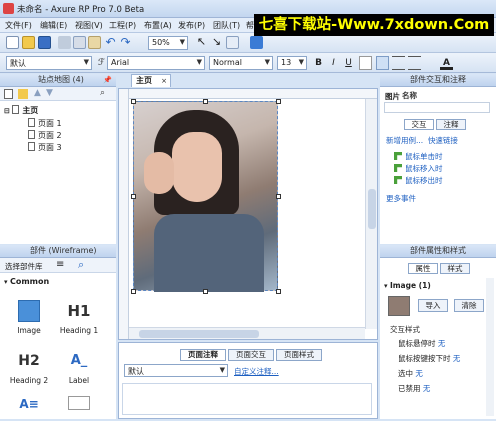  I want to click on event-onclick: 鼠标单击时, so click(418, 156).